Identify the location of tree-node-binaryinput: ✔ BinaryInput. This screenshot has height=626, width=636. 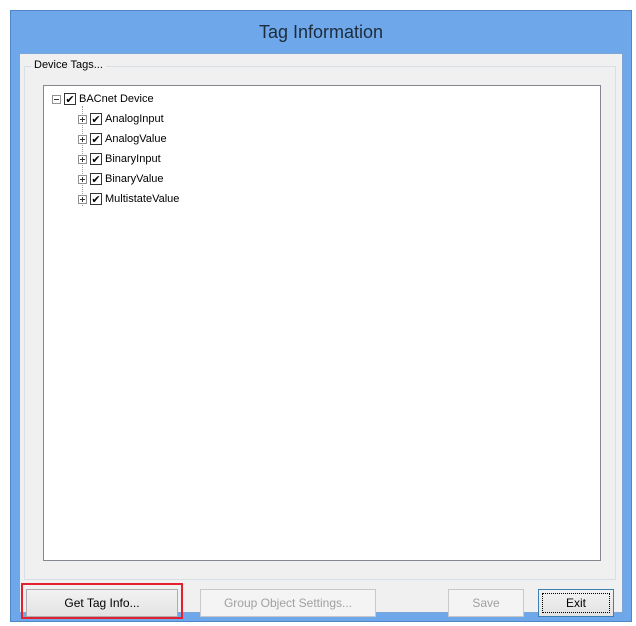
(119, 159).